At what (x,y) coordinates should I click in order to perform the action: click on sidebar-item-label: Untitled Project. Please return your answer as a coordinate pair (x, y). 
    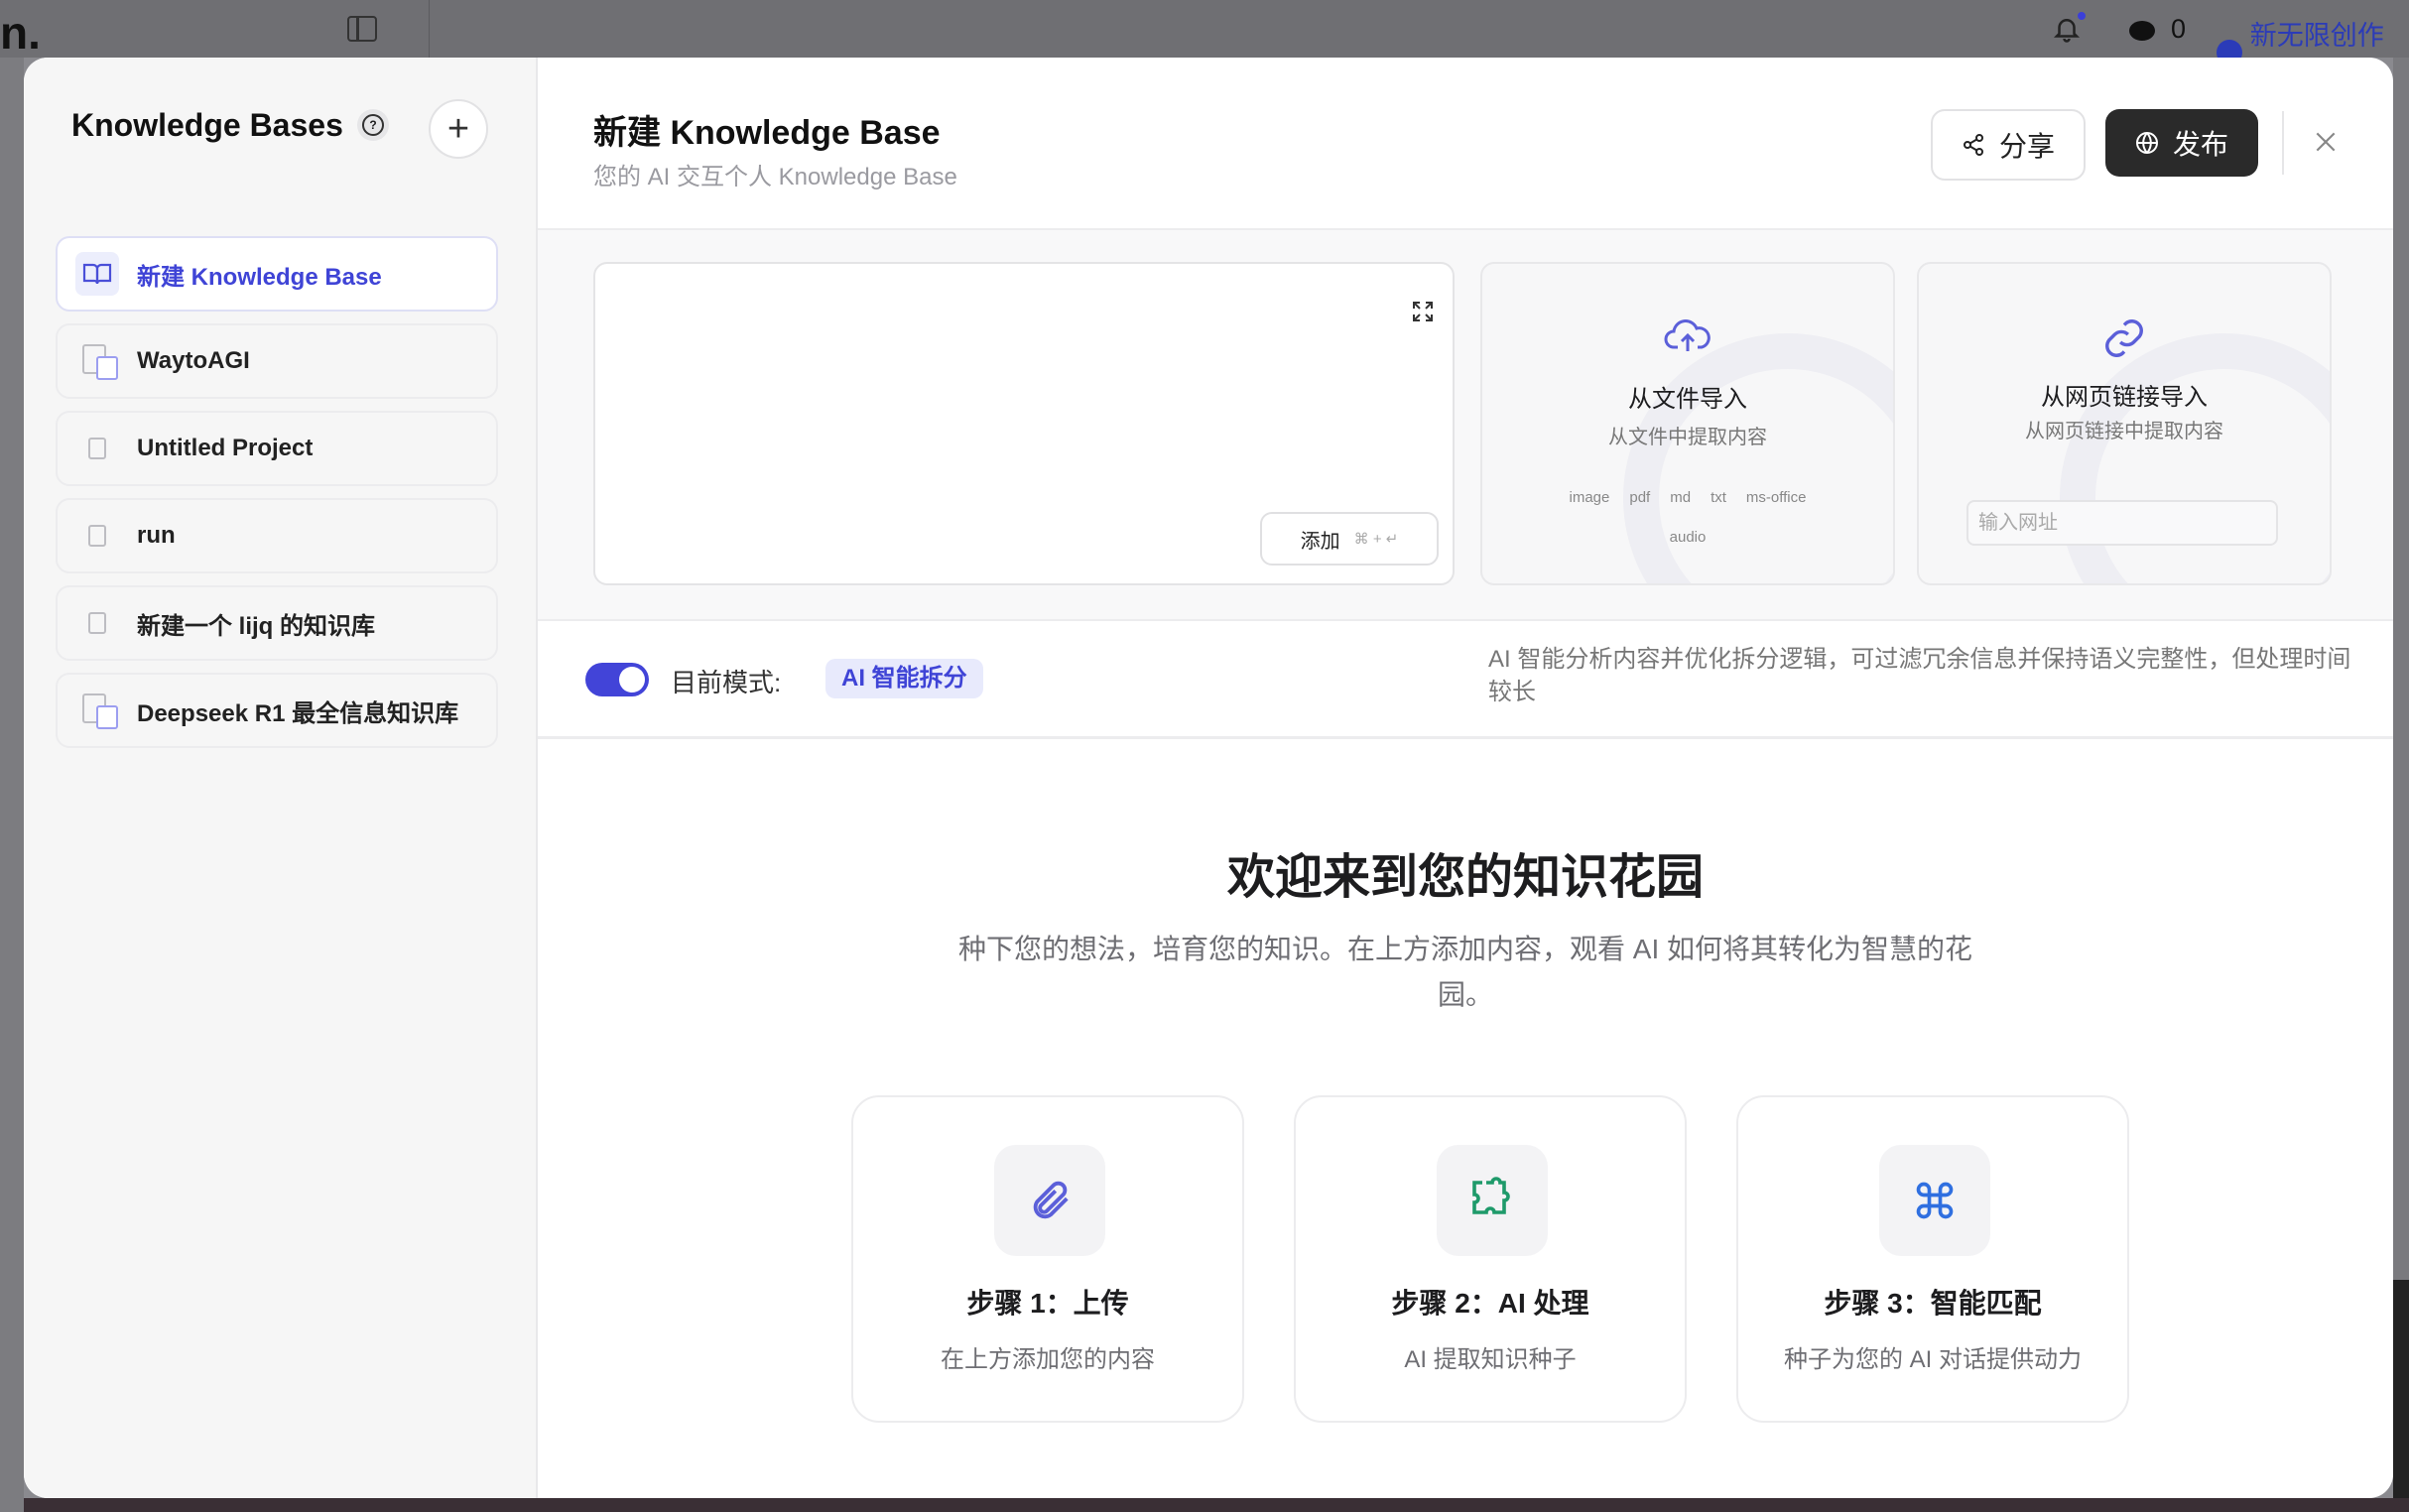
    Looking at the image, I should click on (225, 448).